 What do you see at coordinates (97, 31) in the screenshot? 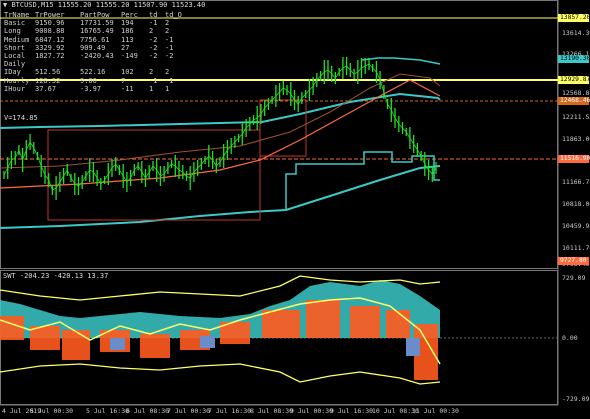
I see `table-cell: 16765.49` at bounding box center [97, 31].